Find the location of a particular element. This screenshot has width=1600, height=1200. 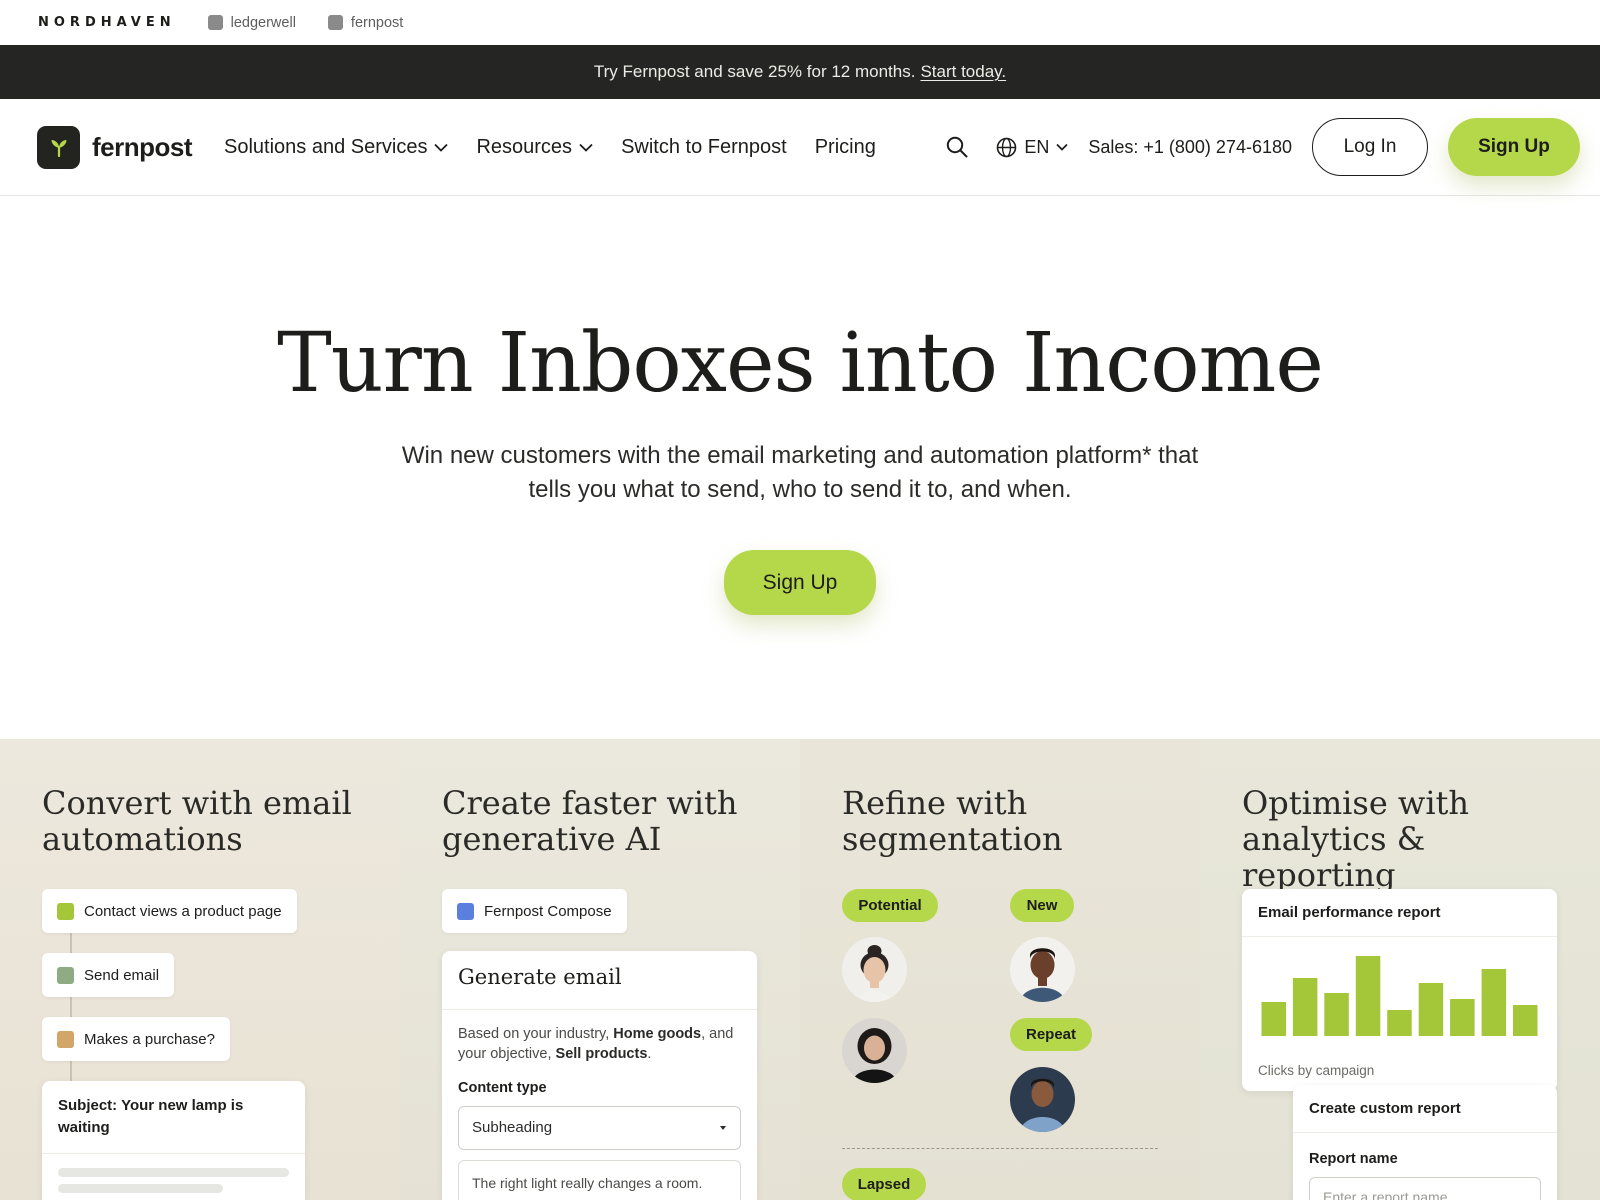

email-body-textarea: The right light really changes a room. is located at coordinates (599, 1180).